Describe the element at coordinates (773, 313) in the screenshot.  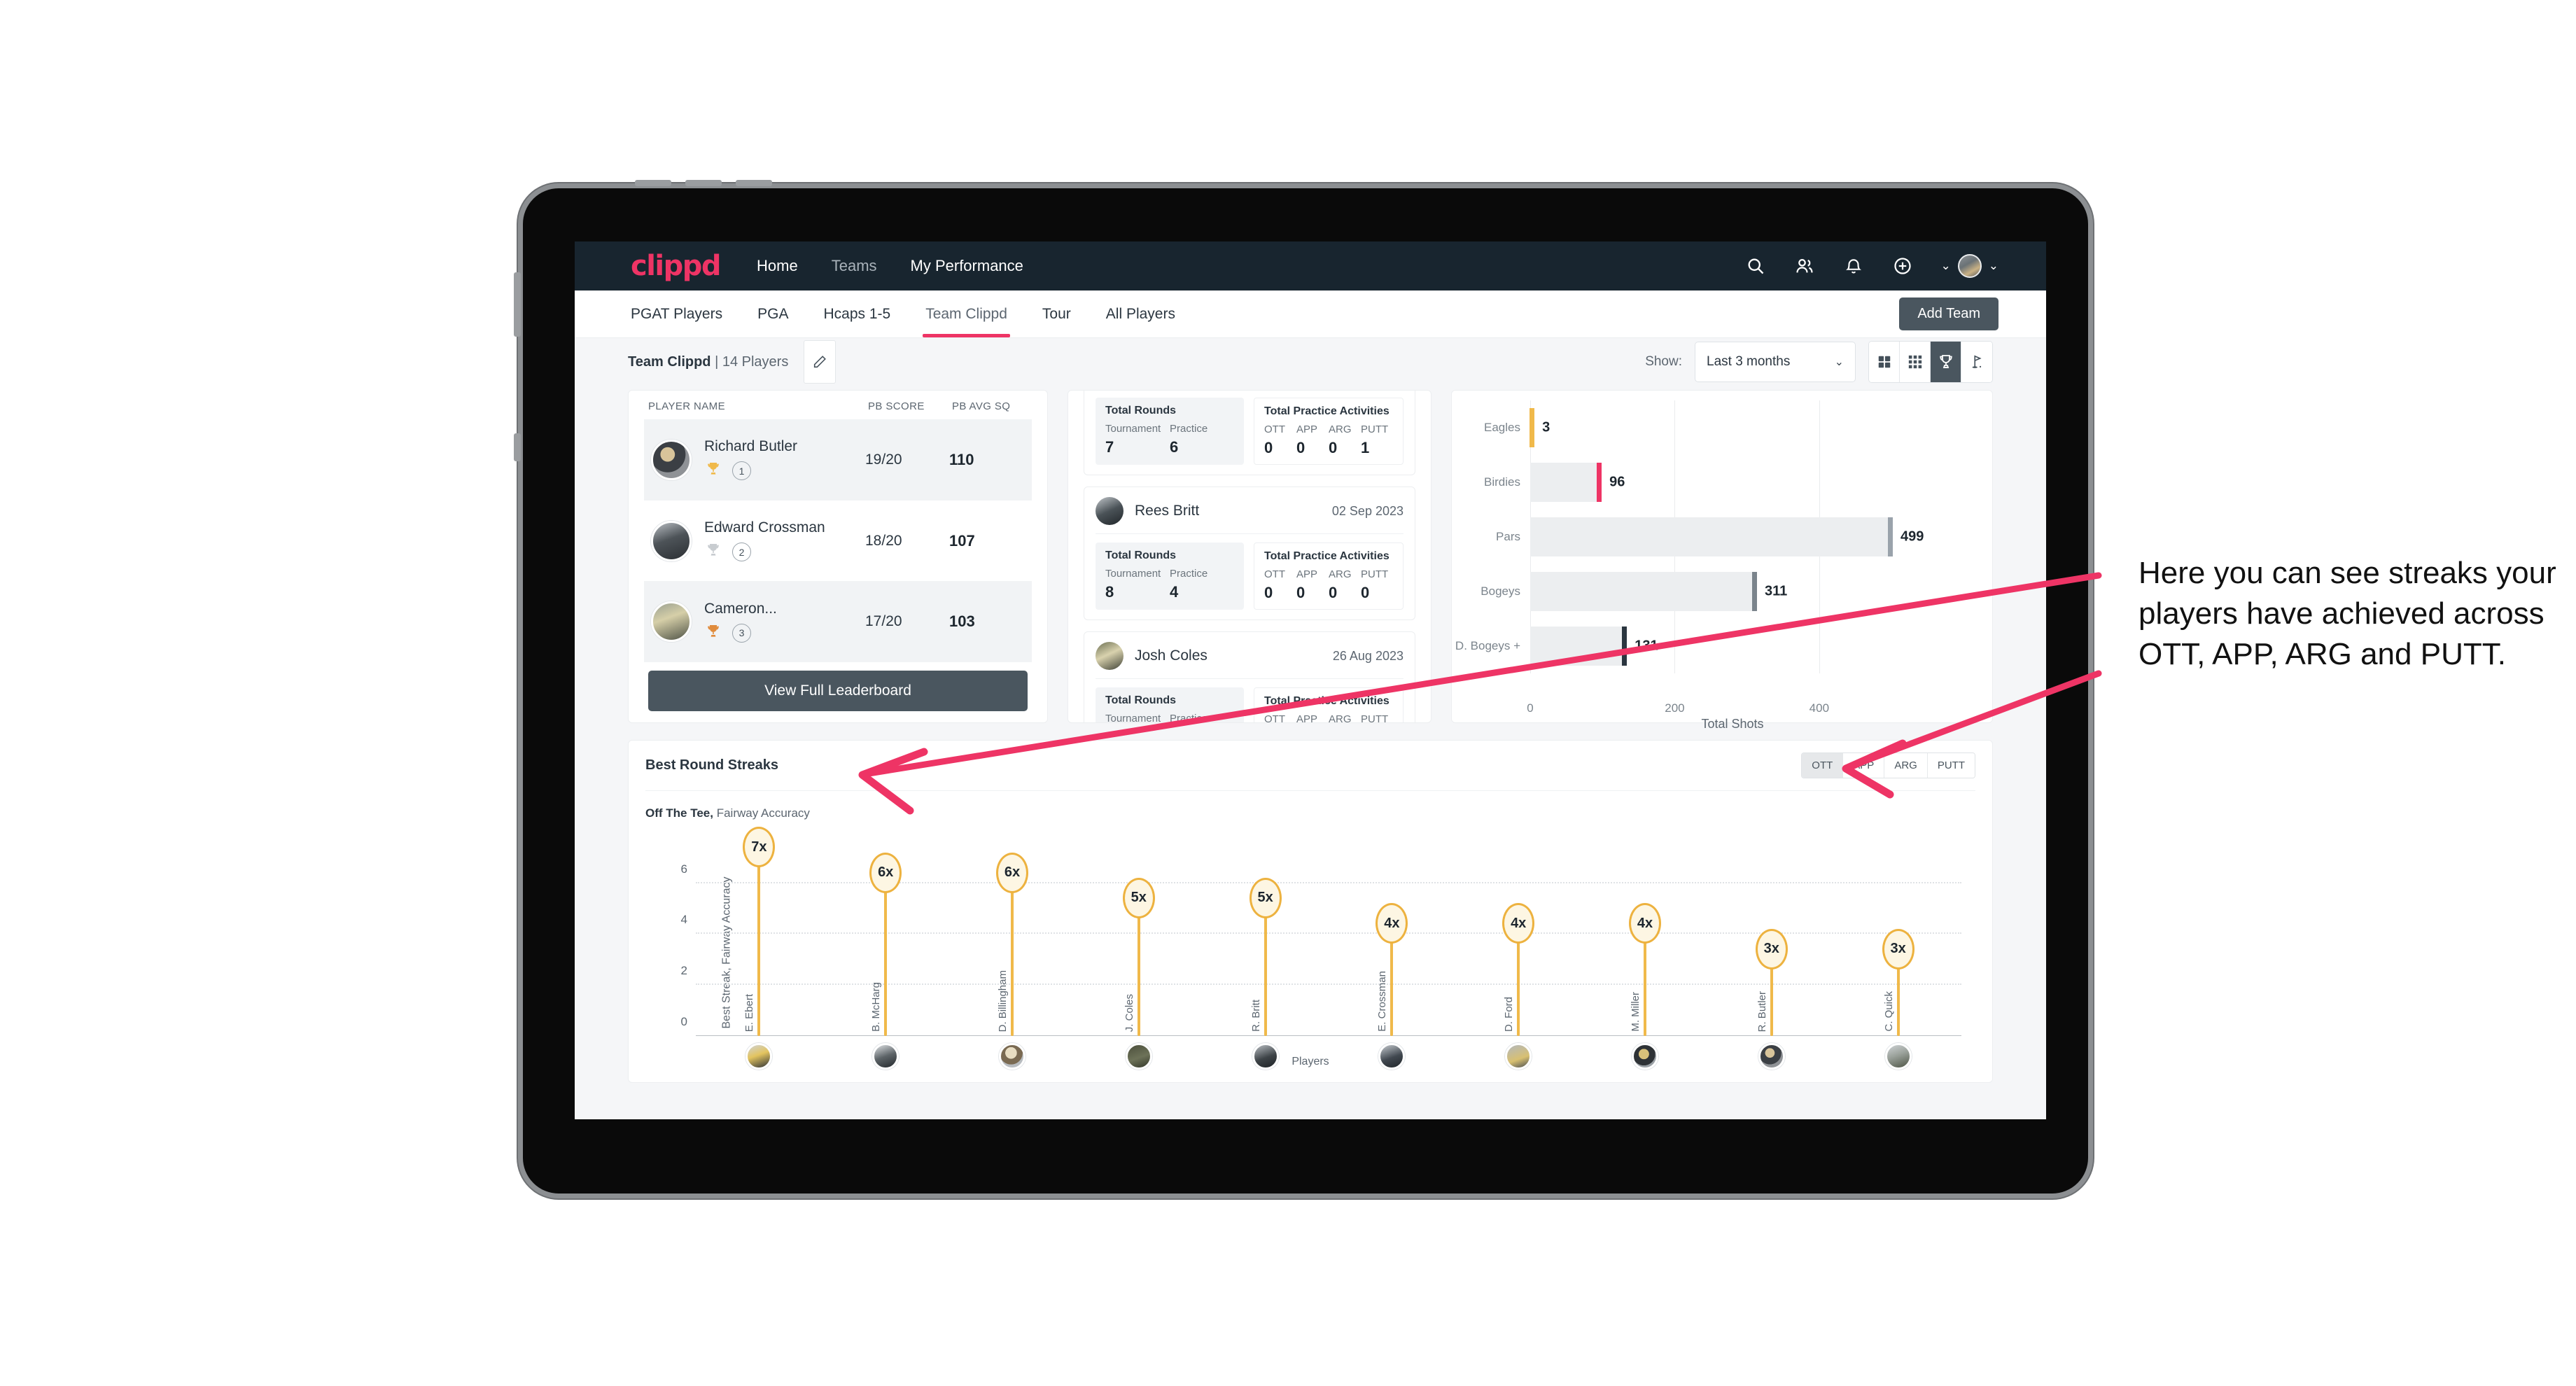
I see `tab-pga: PGA` at that location.